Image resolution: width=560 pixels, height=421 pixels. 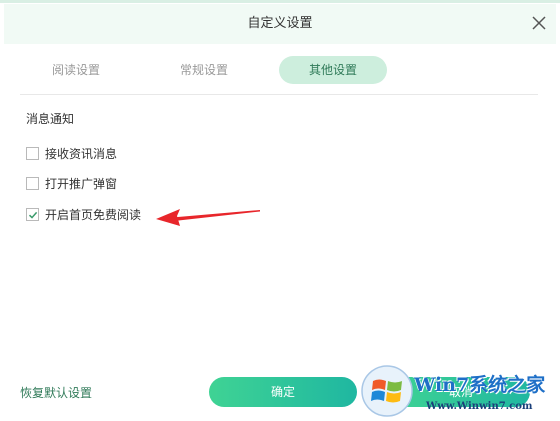 I want to click on dialog-titlebar: 自定义设置, so click(x=280, y=24).